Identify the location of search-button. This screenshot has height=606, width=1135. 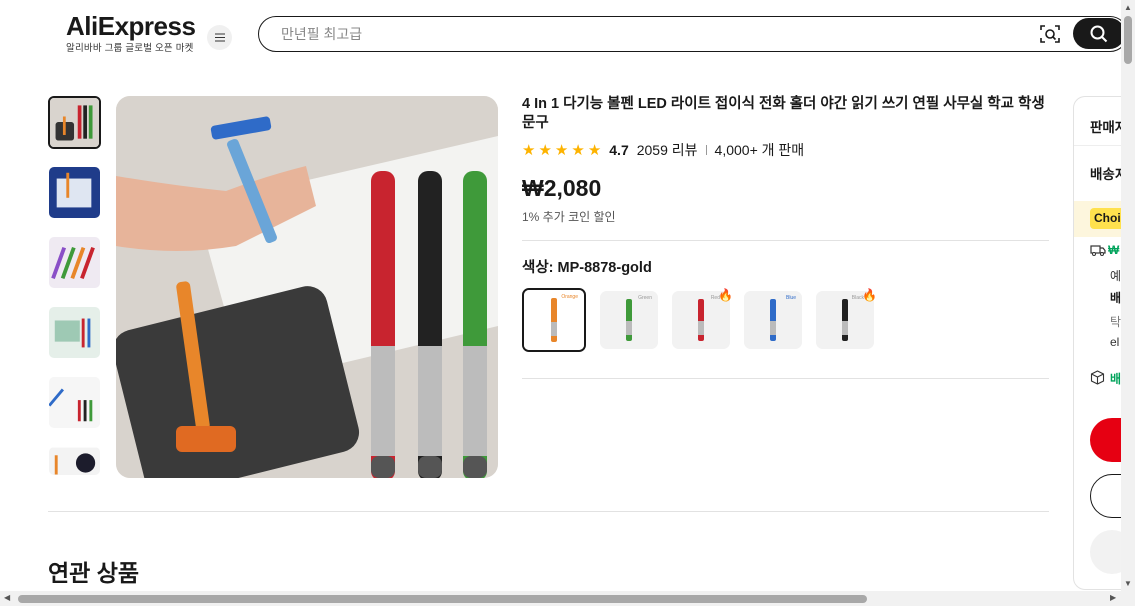
(1099, 33).